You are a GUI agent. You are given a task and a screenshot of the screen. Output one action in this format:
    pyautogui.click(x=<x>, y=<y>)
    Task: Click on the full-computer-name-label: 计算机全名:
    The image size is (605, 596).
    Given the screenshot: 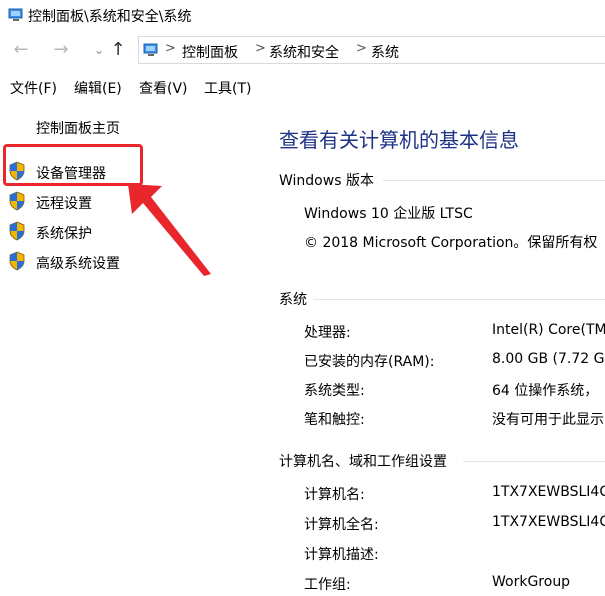 What is the action you would take?
    pyautogui.click(x=341, y=525)
    